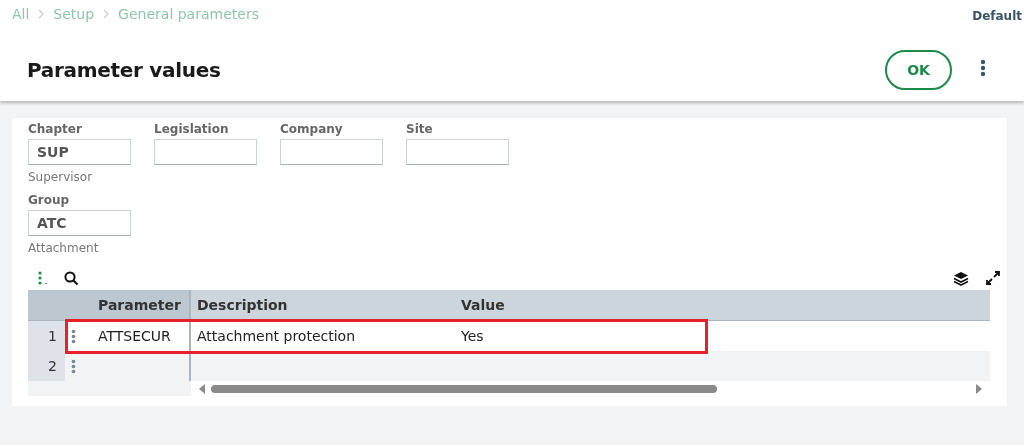  I want to click on scrollbar-thumb, so click(464, 388).